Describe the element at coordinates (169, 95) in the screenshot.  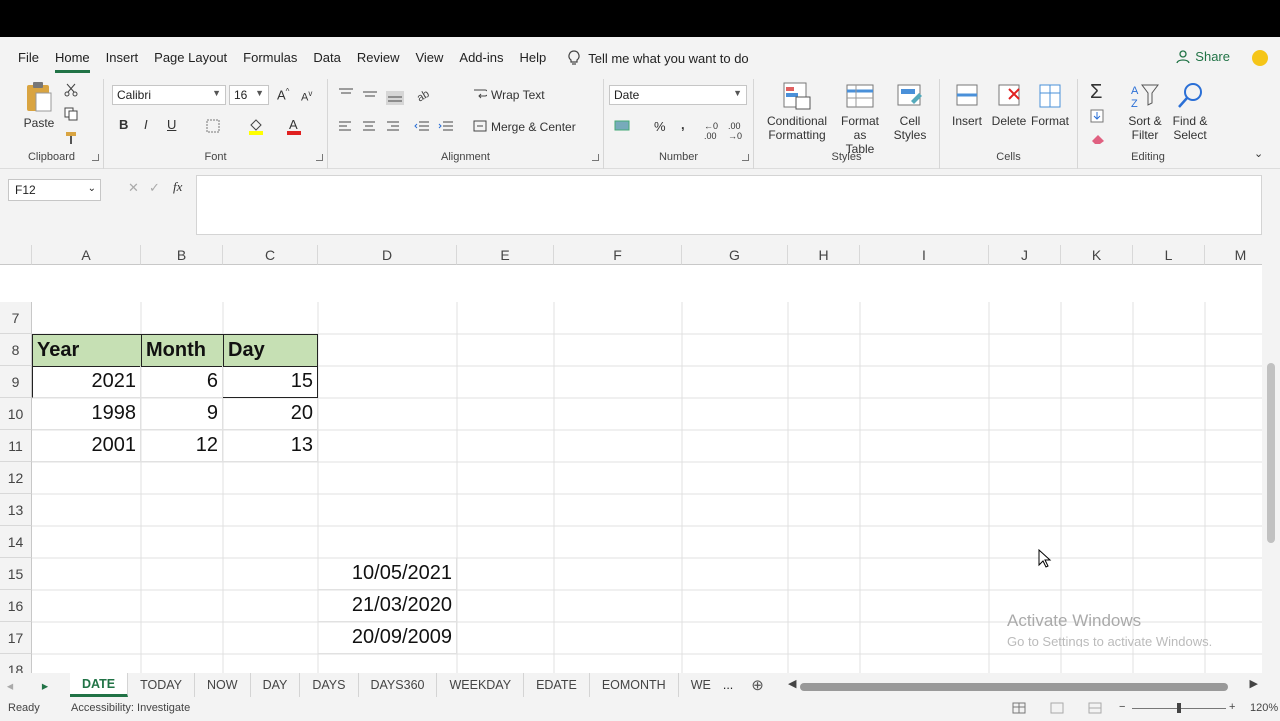
I see `font-name-select: Calibri ▼` at that location.